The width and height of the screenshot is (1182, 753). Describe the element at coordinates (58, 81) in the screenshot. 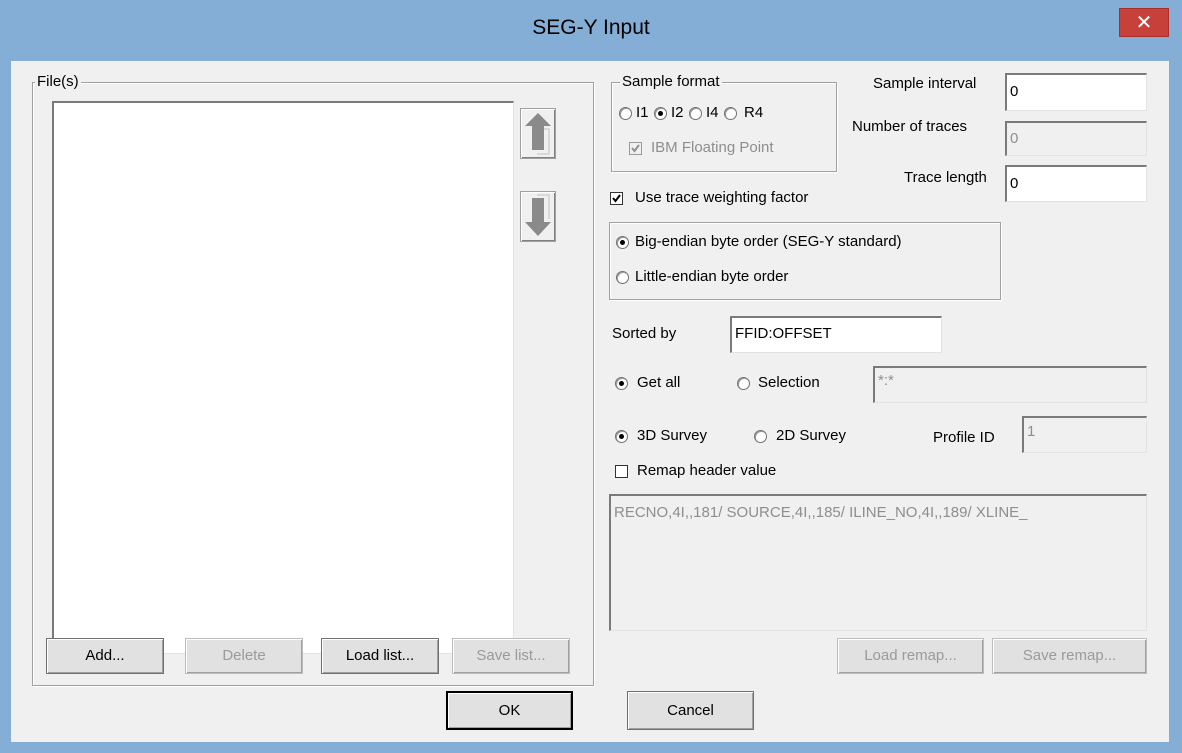

I see `files-group-label: File(s)` at that location.